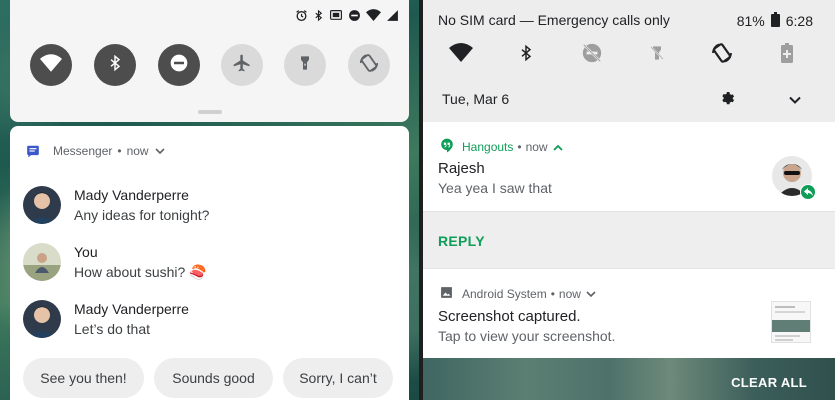  I want to click on app-name: Hangouts, so click(488, 147).